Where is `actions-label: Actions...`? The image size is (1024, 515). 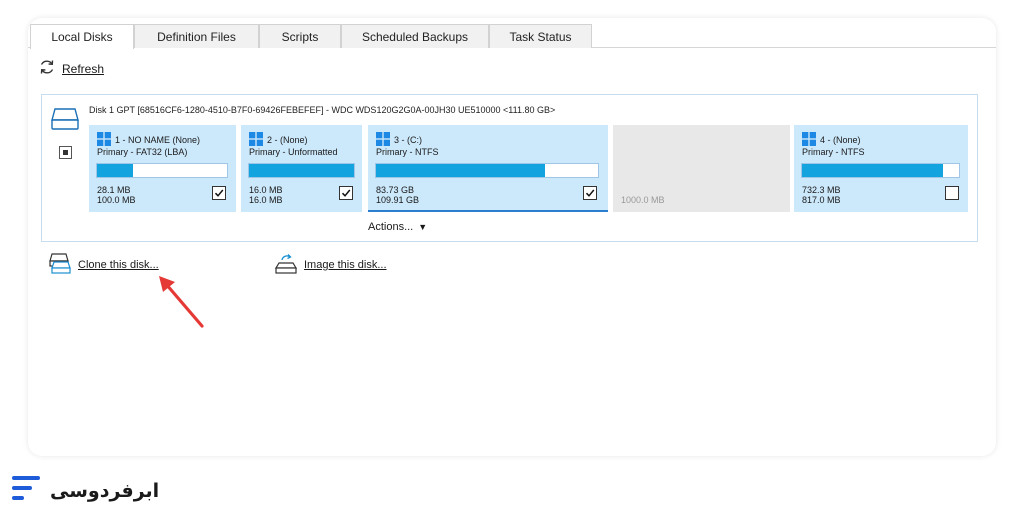 actions-label: Actions... is located at coordinates (391, 227).